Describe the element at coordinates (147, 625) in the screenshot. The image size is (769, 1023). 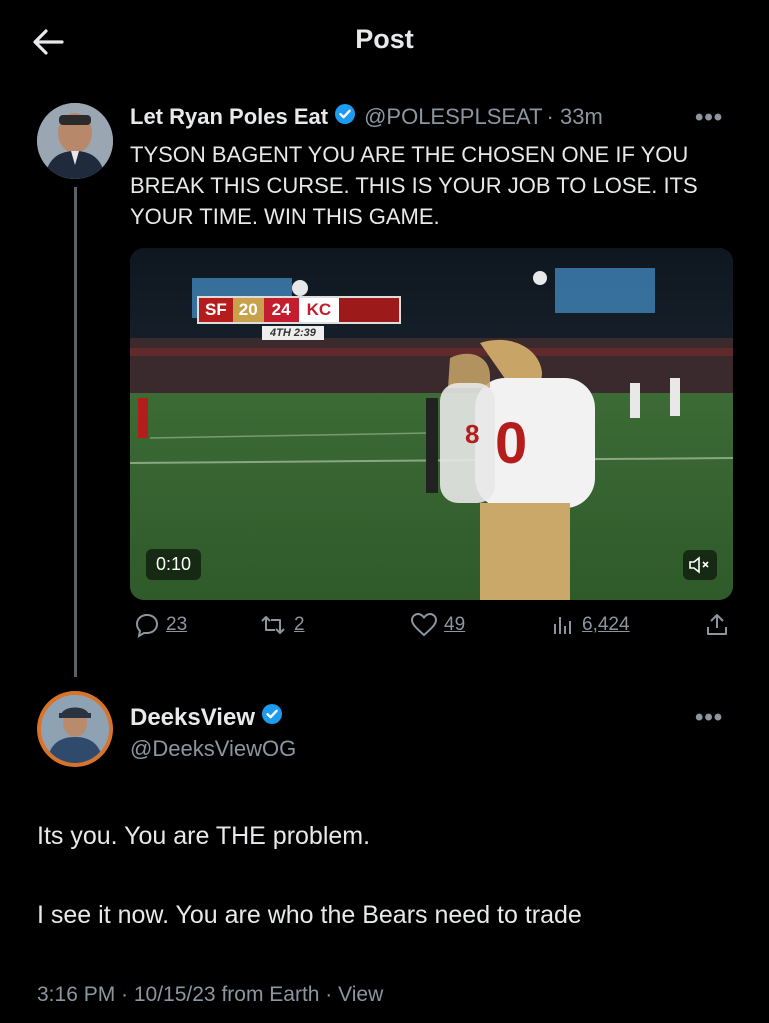
I see `reply-icon` at that location.